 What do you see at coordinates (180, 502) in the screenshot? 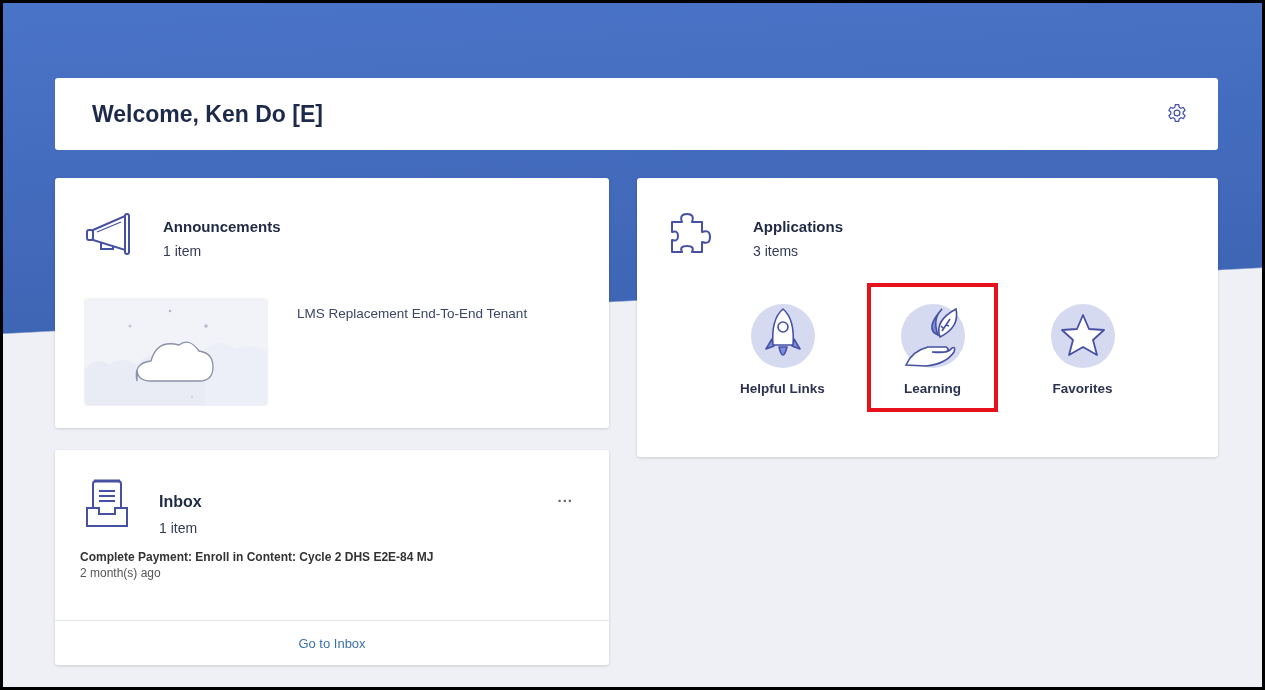
I see `card-title: Inbox` at bounding box center [180, 502].